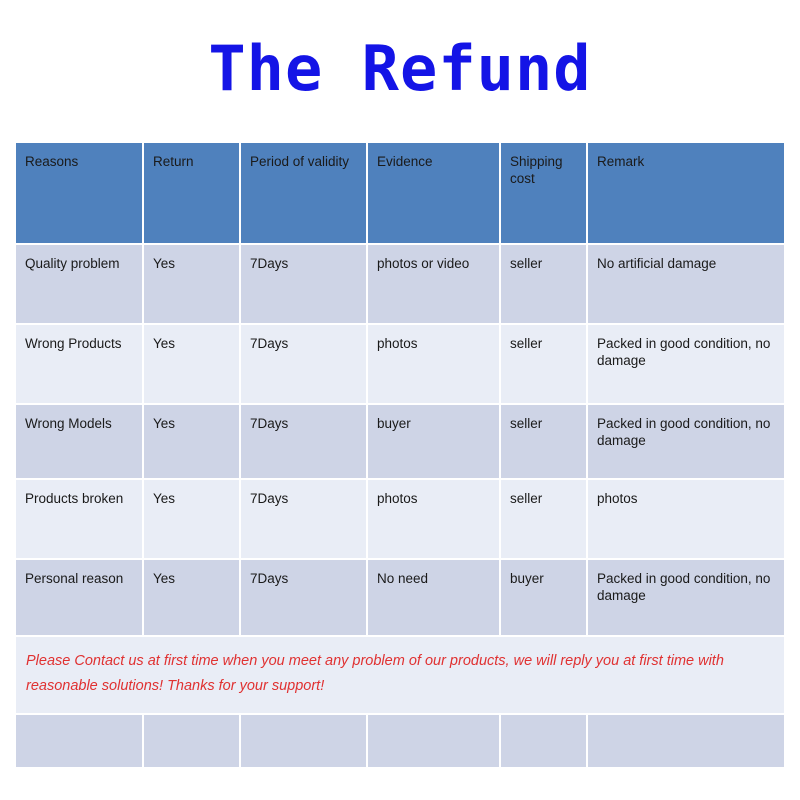  What do you see at coordinates (434, 285) in the screenshot?
I see `cell-evidence: photos or video` at bounding box center [434, 285].